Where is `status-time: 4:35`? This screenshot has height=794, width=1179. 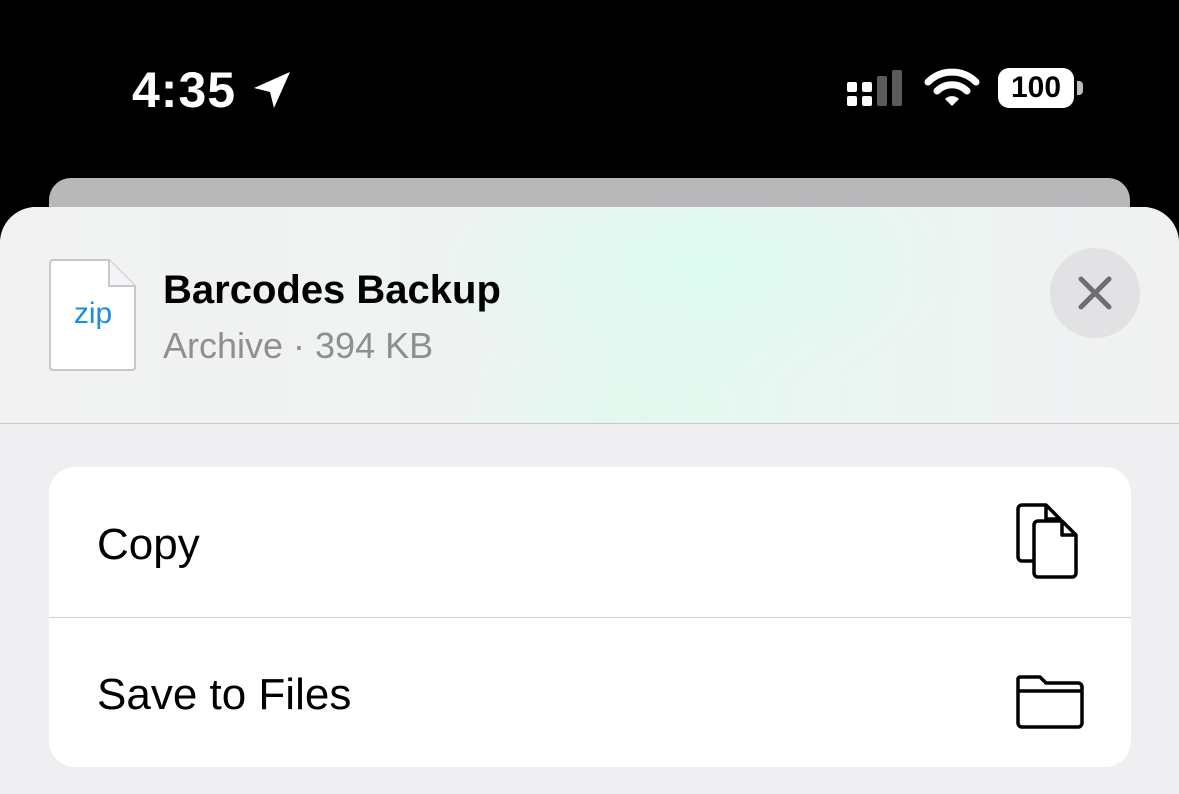 status-time: 4:35 is located at coordinates (184, 90).